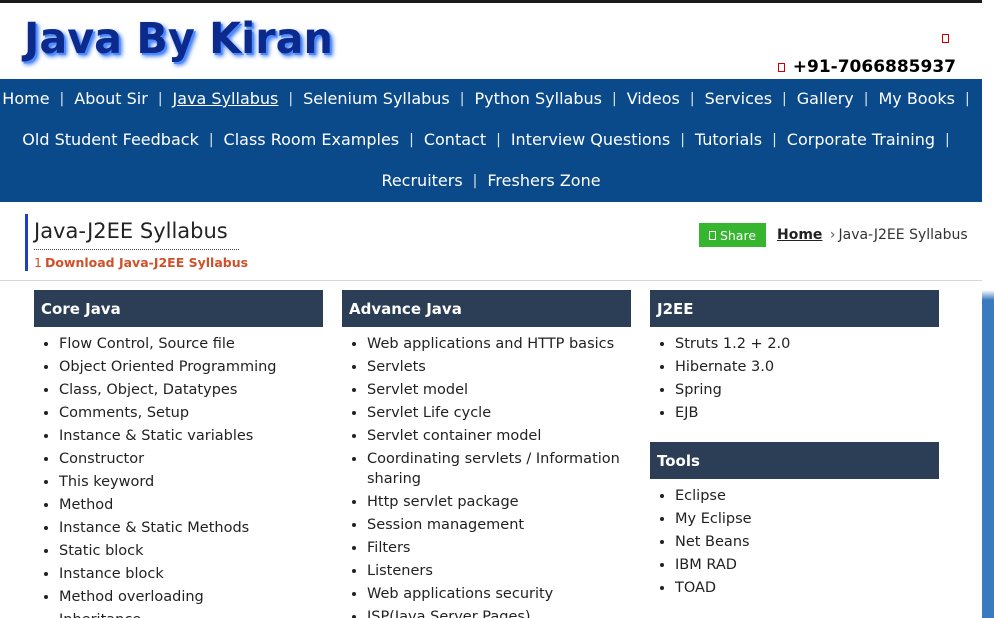 The image size is (994, 618). Describe the element at coordinates (110, 139) in the screenshot. I see `nav-old-student-feedback: Old Student Feedback` at that location.